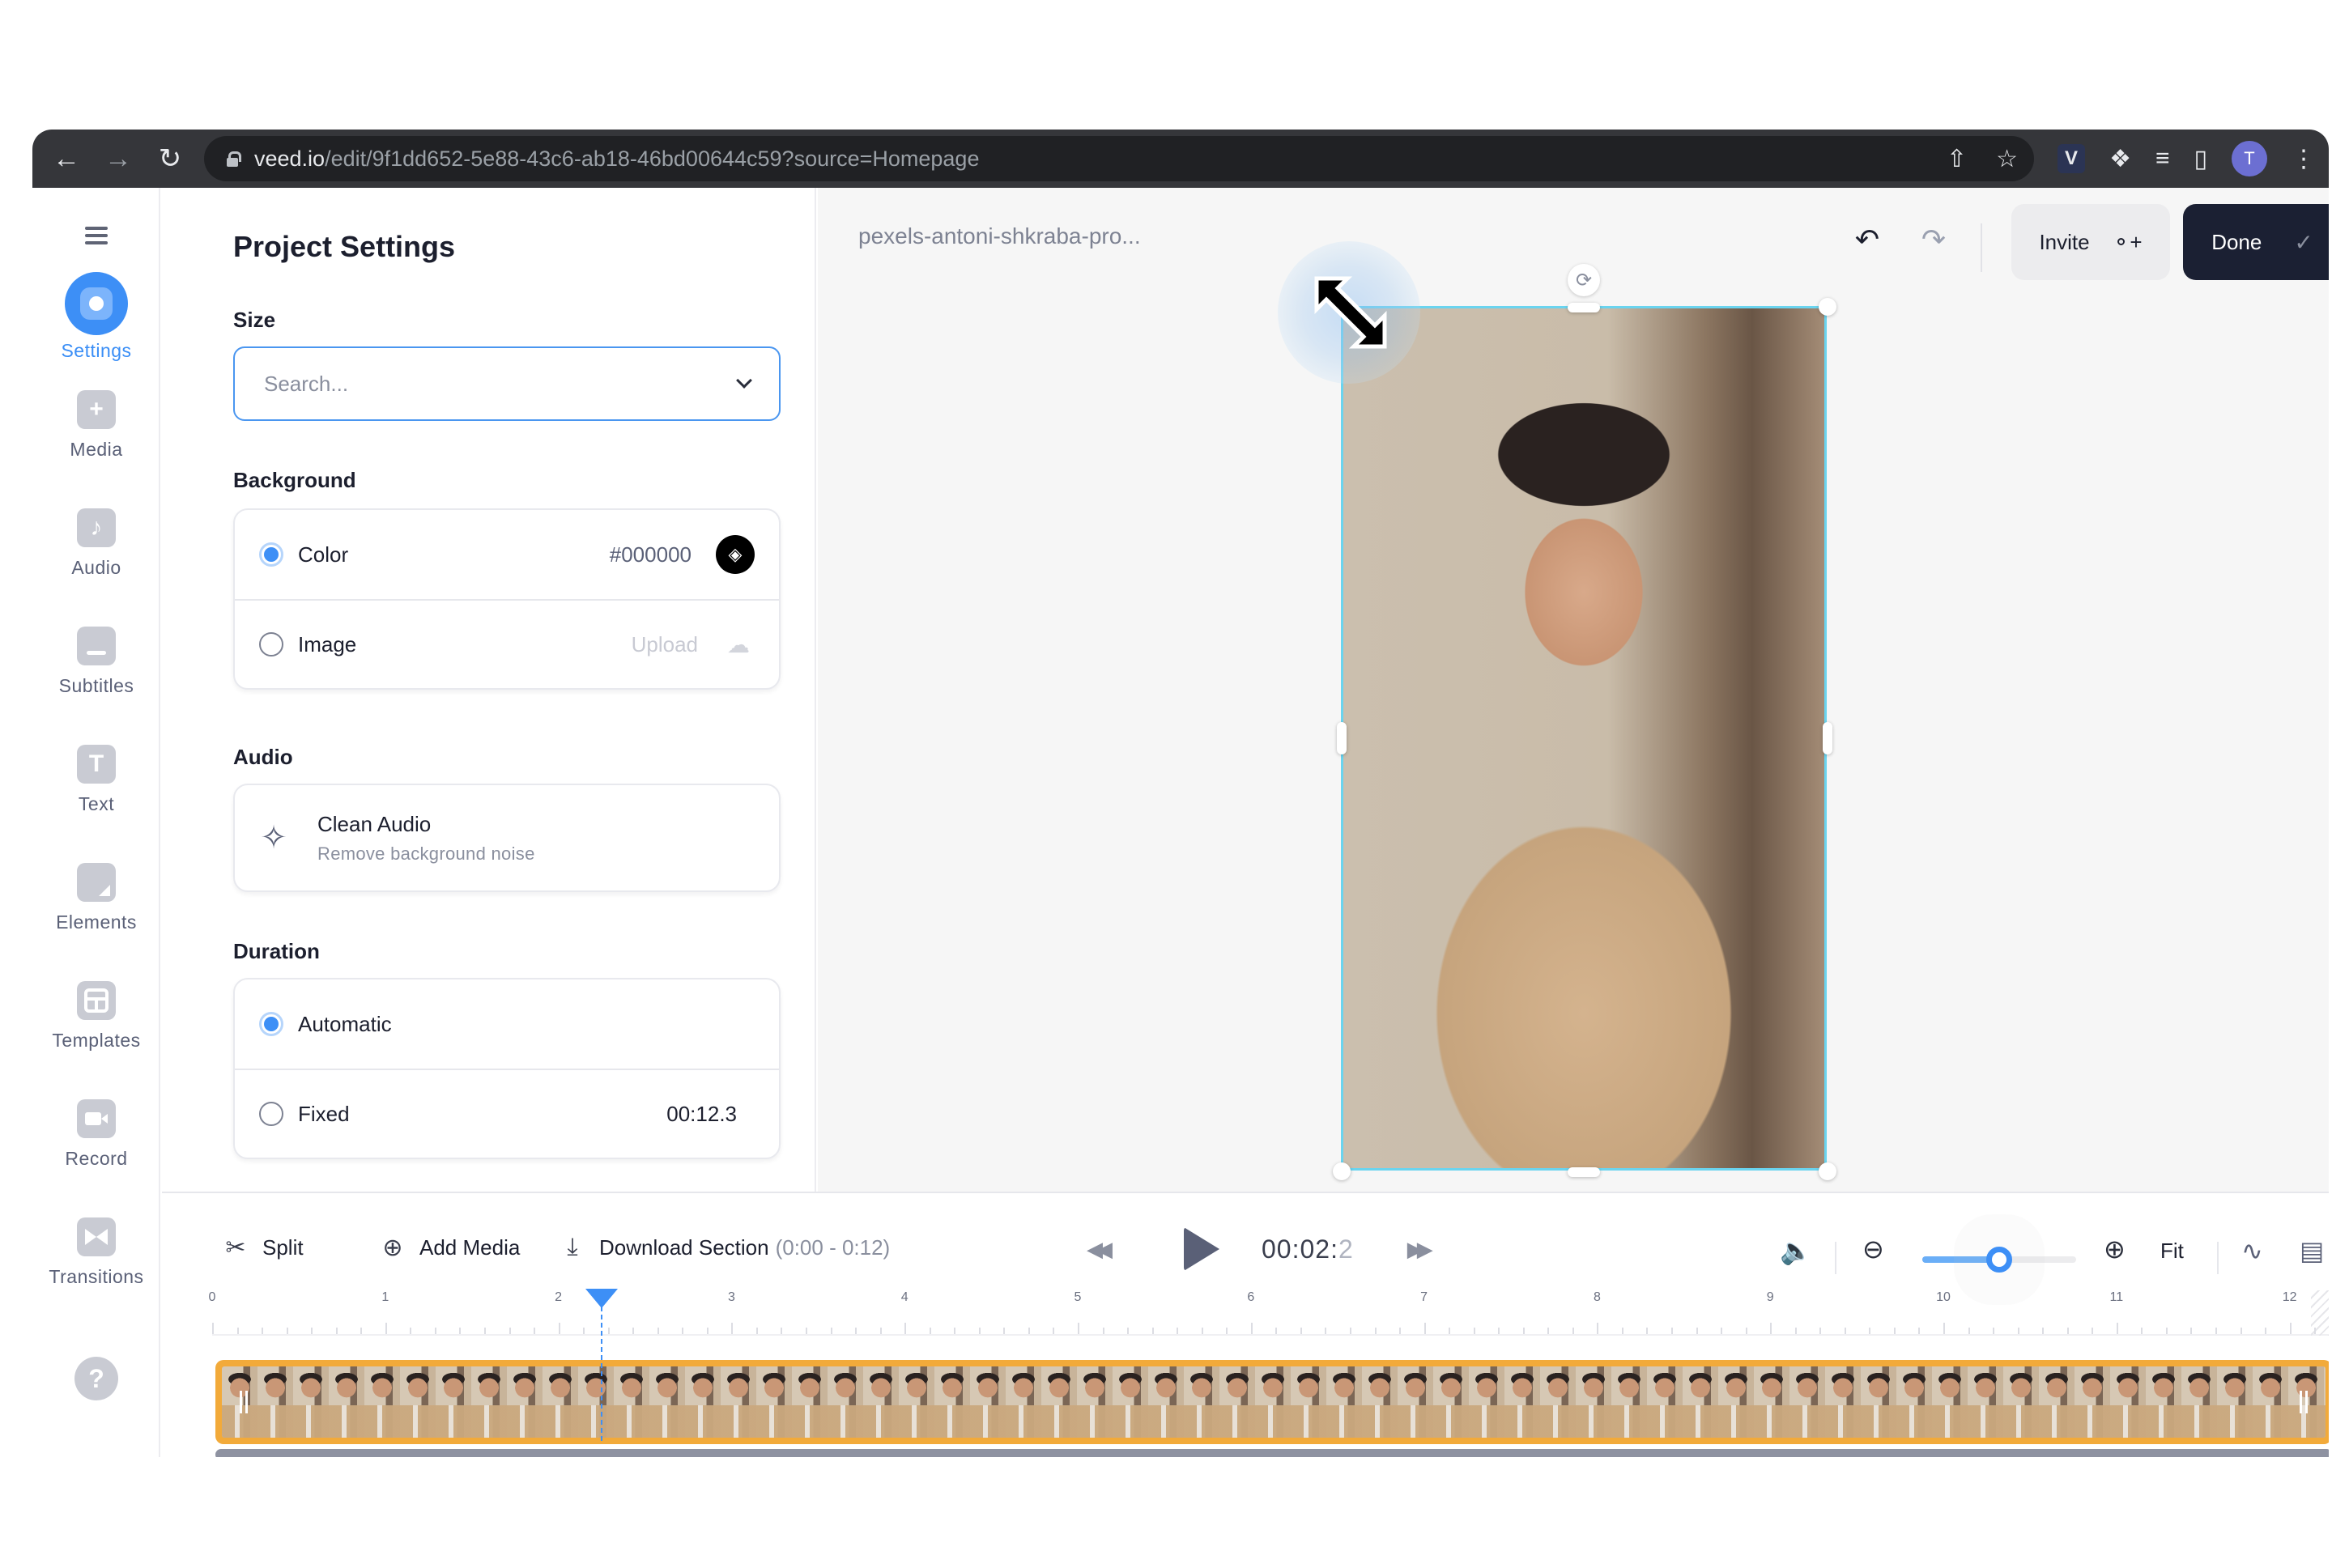  What do you see at coordinates (262, 1248) in the screenshot?
I see `split-button: ✂ Split` at bounding box center [262, 1248].